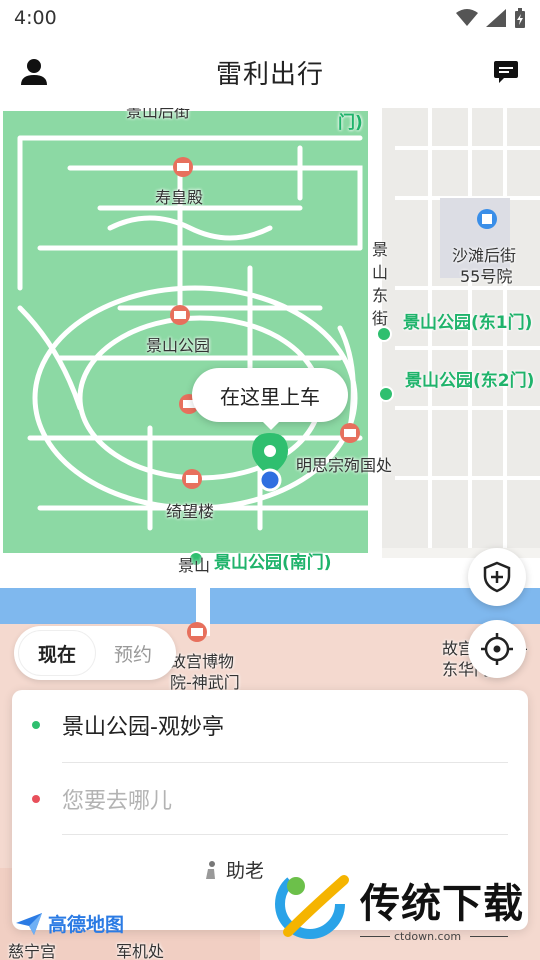  What do you see at coordinates (270, 399) in the screenshot?
I see `pickup-bubble: 在这里上车` at bounding box center [270, 399].